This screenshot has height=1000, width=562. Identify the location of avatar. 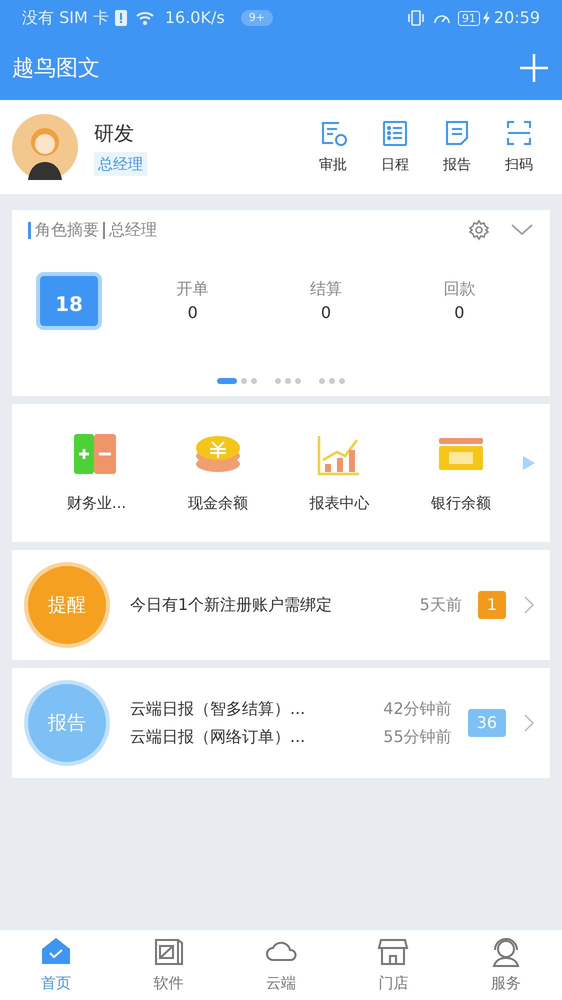
(45, 147).